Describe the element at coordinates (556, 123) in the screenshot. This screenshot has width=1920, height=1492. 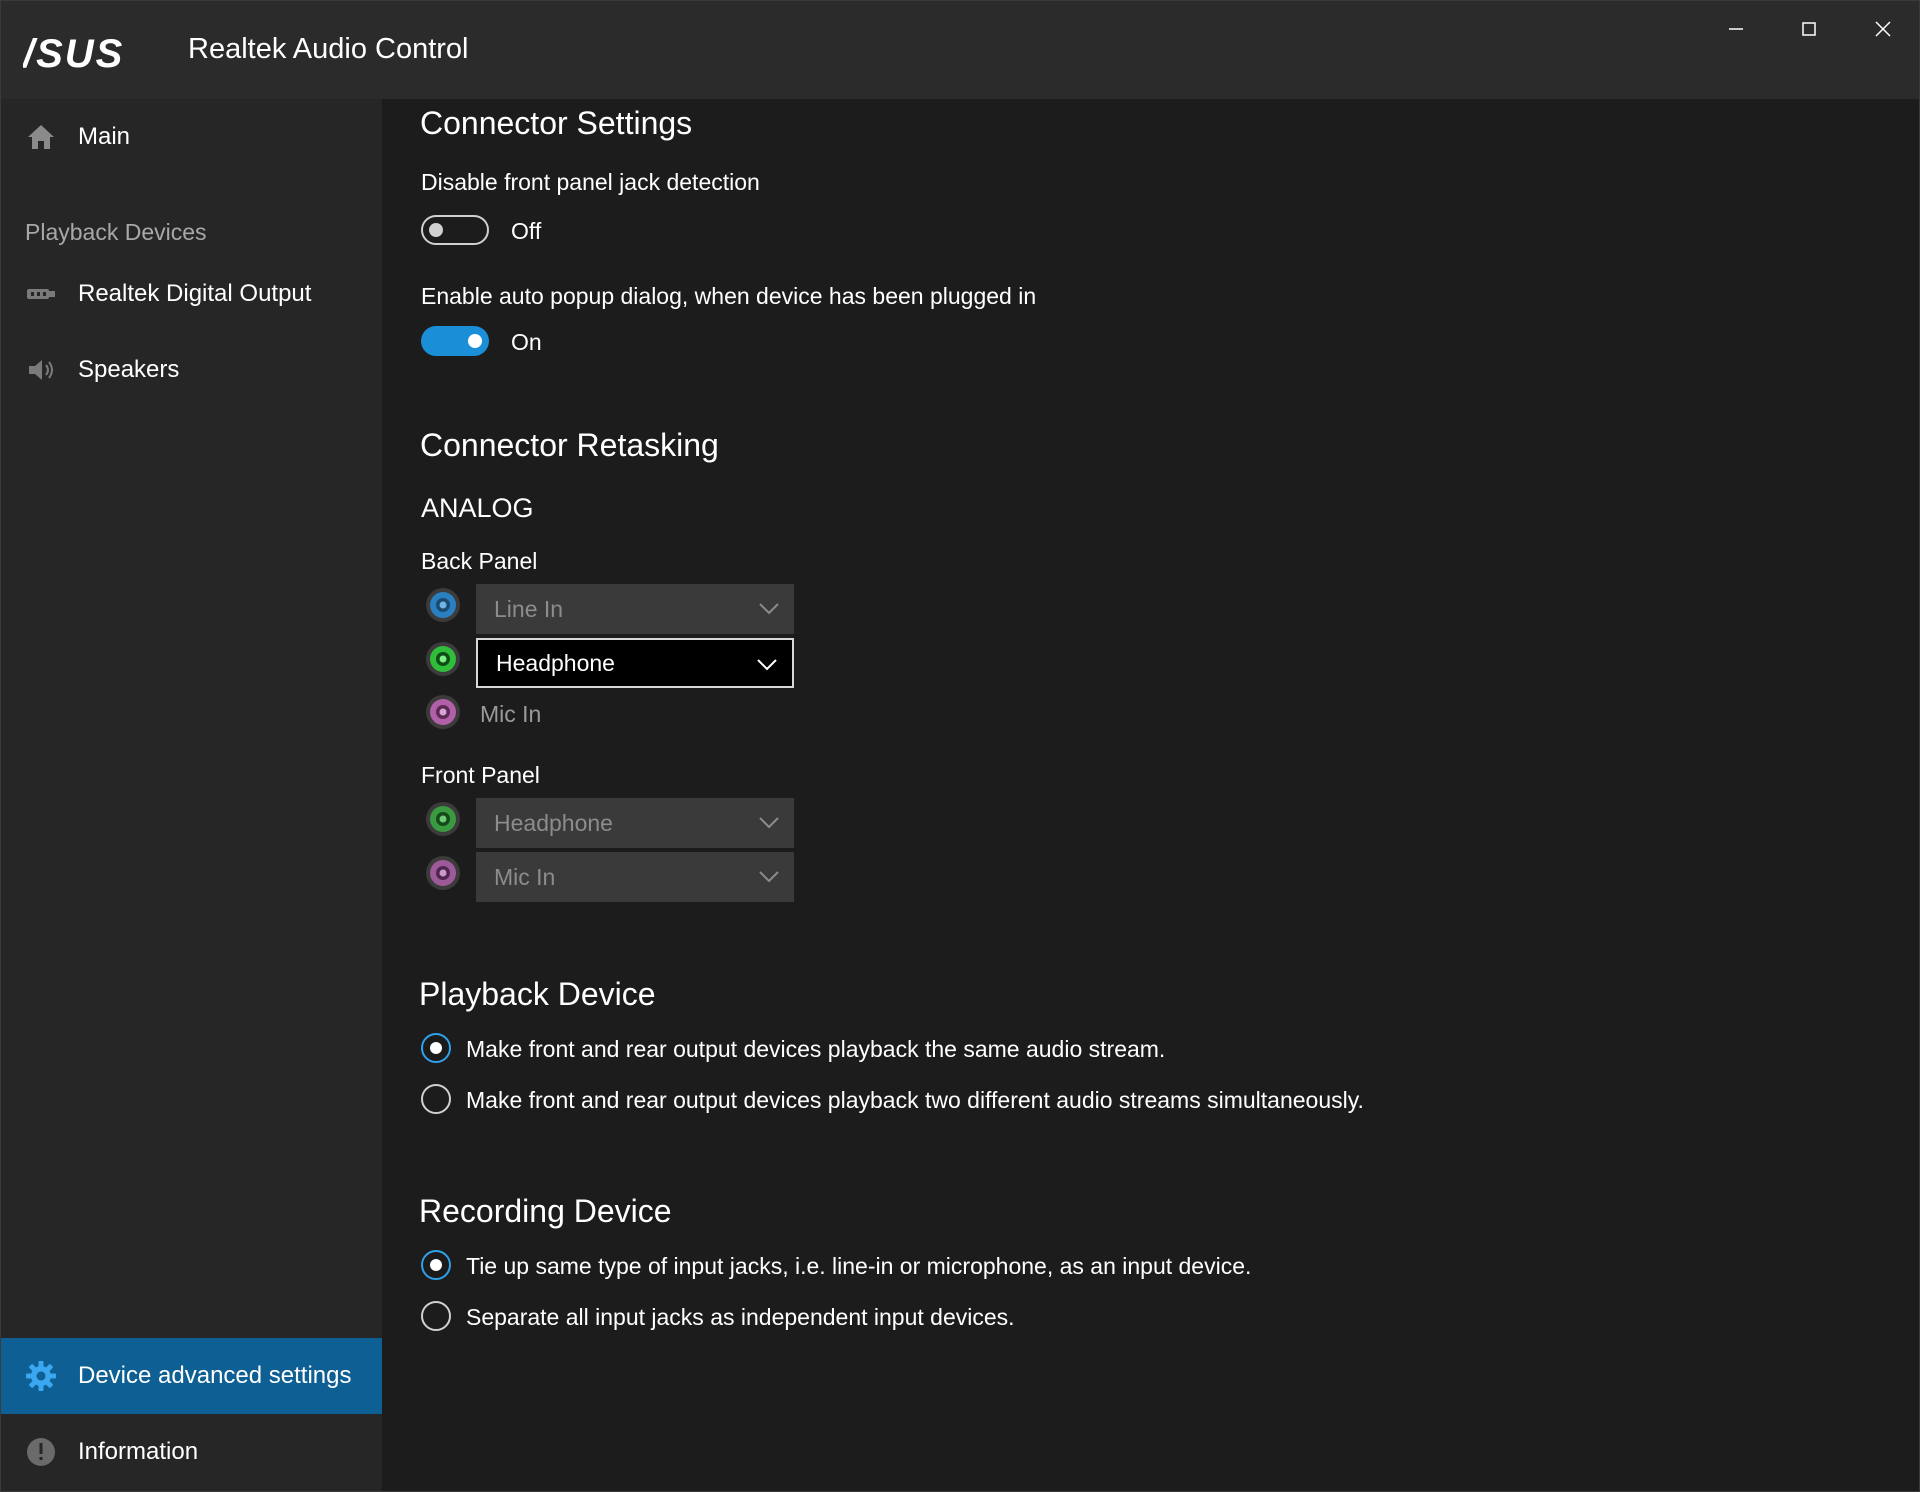
I see `connector-settings-title: Connector Settings` at that location.